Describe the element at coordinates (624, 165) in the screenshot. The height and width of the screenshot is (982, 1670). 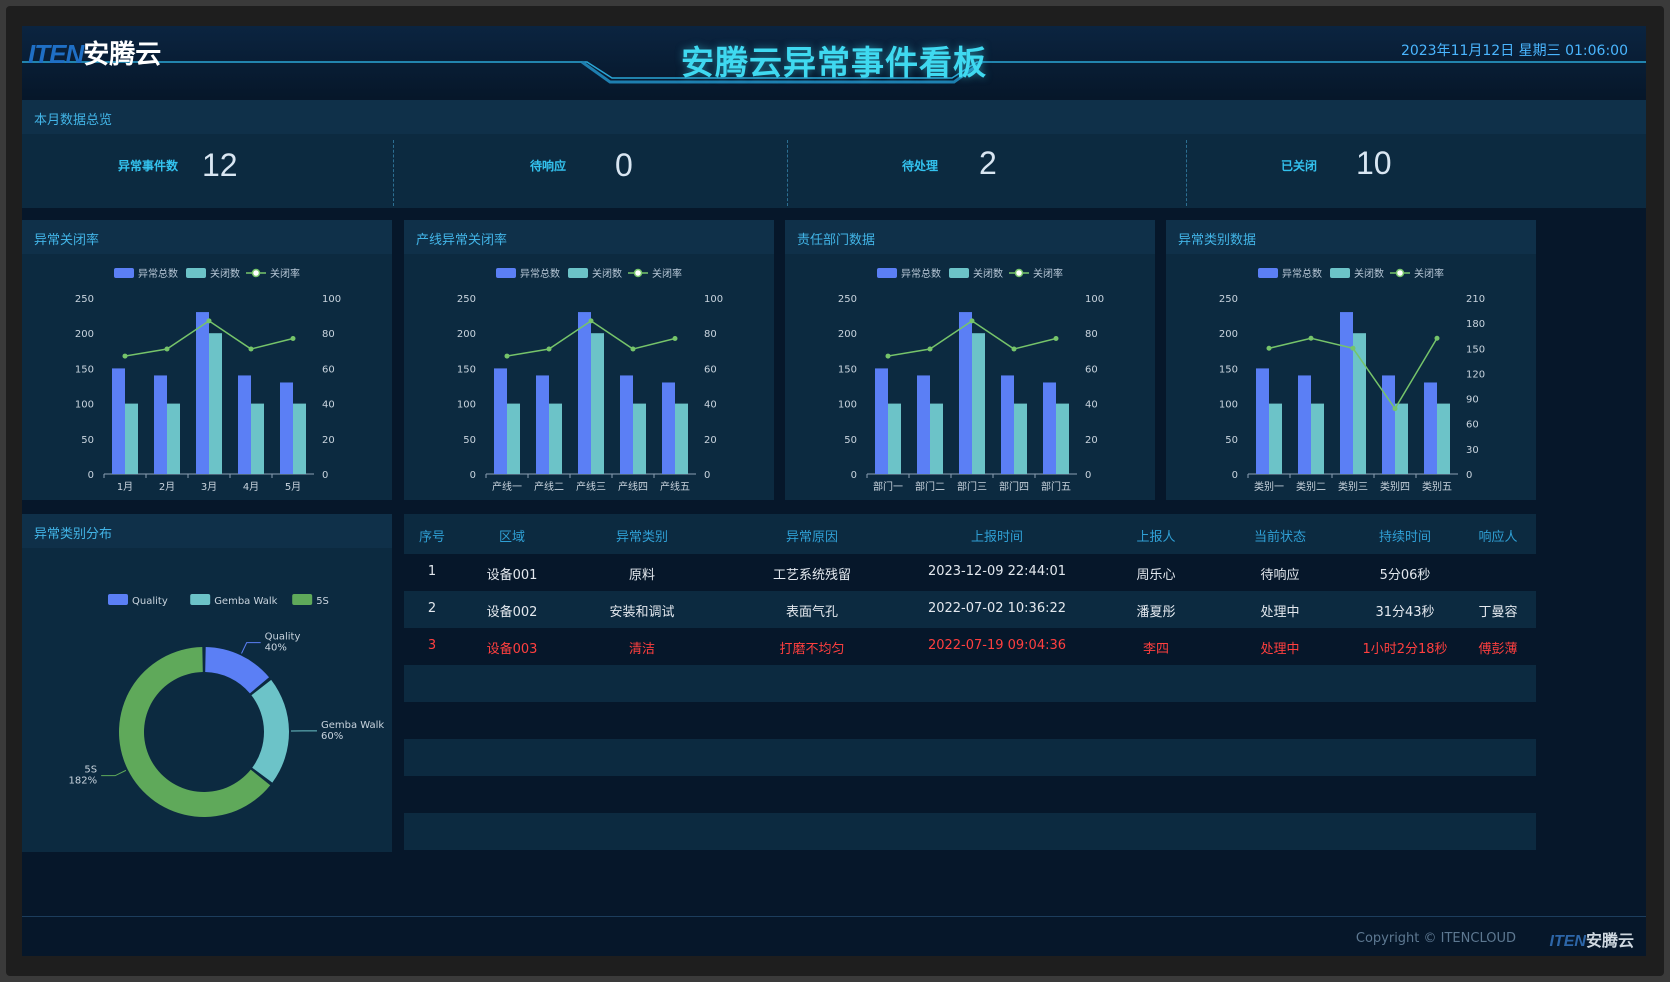
I see `kpi-value-pending-response: 0` at that location.